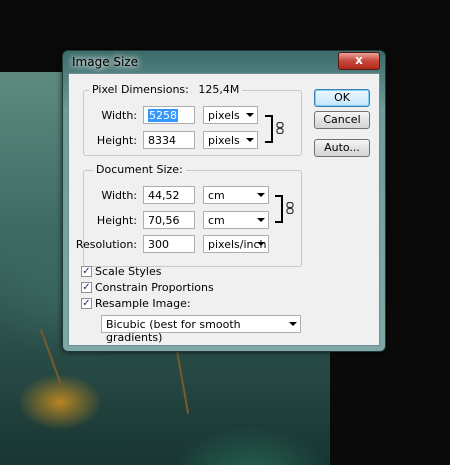  What do you see at coordinates (169, 140) in the screenshot?
I see `pixel-height-input: 8334` at bounding box center [169, 140].